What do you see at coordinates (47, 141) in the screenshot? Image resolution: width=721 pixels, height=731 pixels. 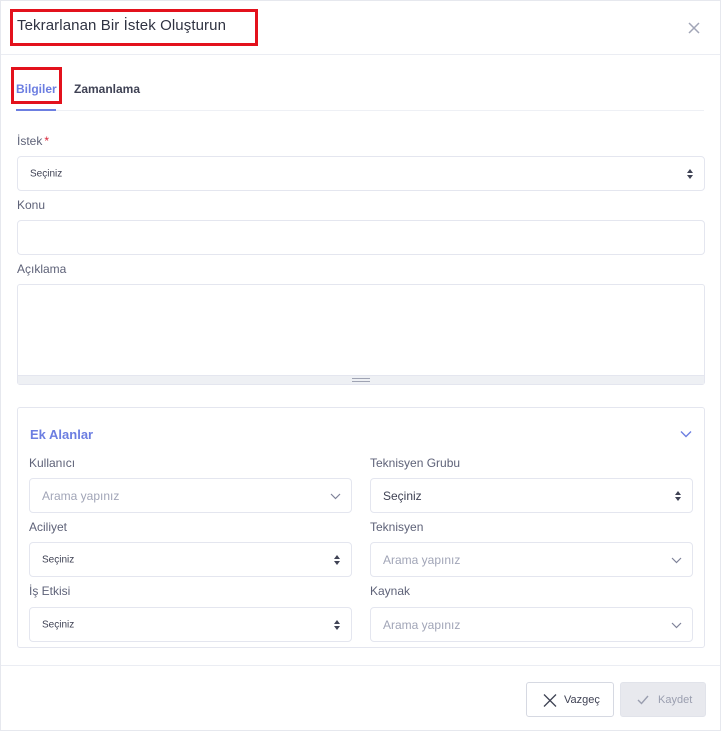 I see `required-mark: *` at bounding box center [47, 141].